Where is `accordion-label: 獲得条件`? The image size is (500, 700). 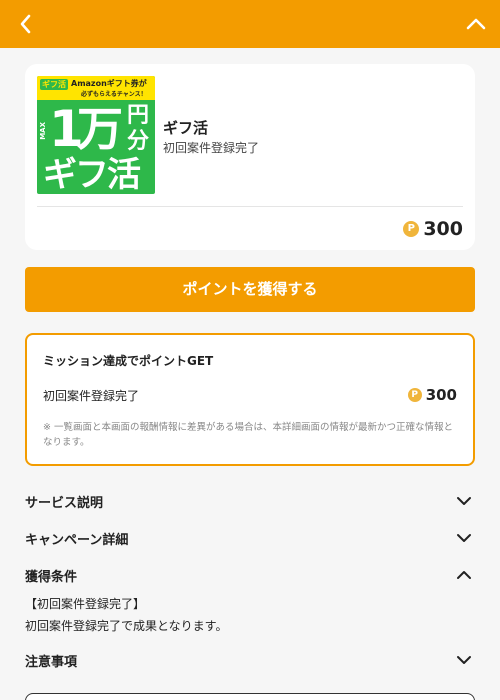
accordion-label: 獲得条件 is located at coordinates (51, 577).